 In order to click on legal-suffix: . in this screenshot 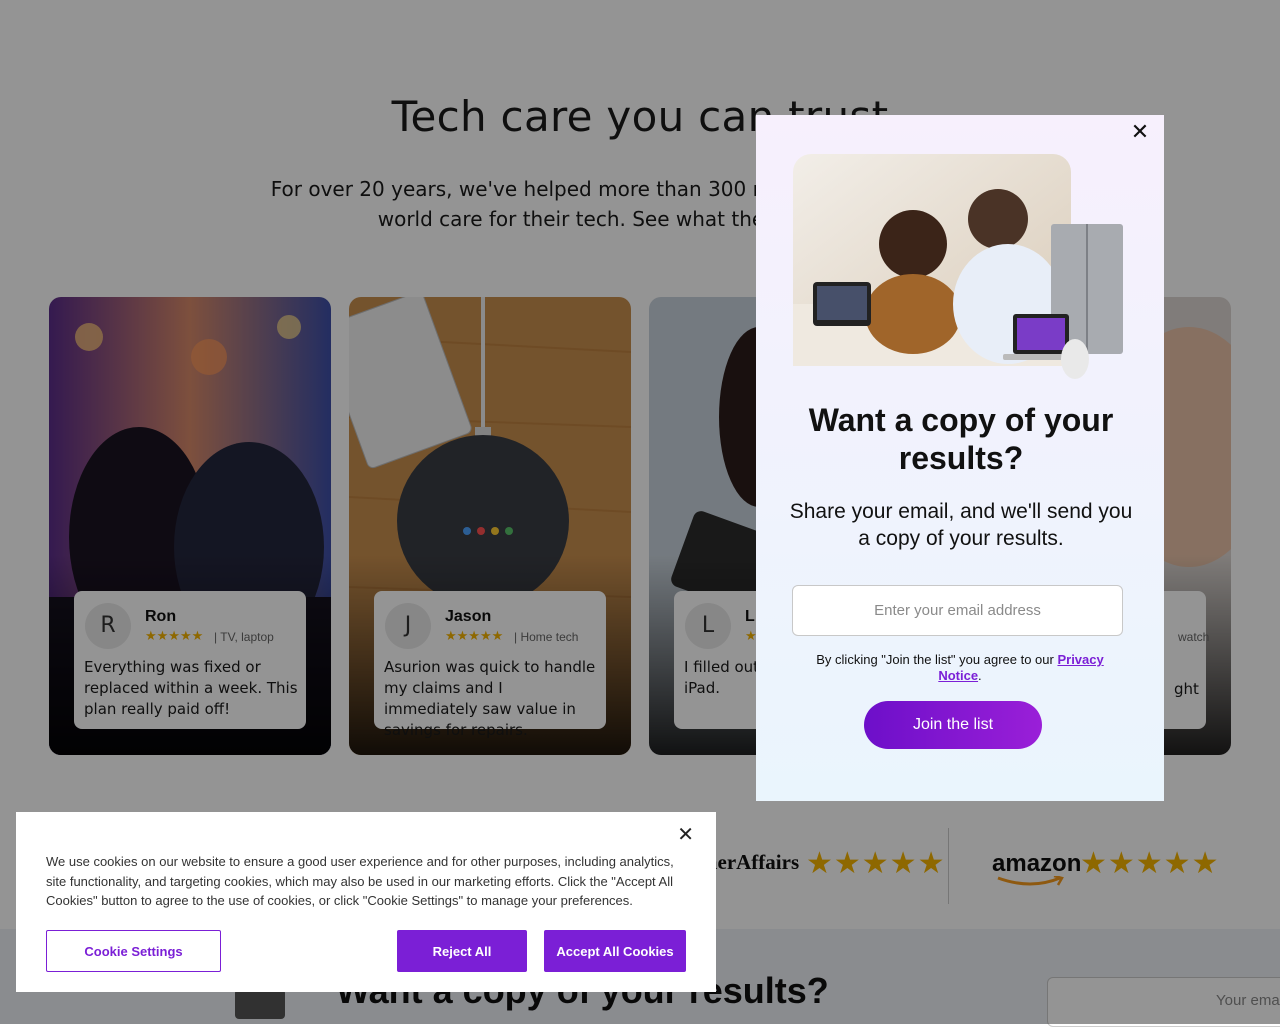, I will do `click(980, 675)`.